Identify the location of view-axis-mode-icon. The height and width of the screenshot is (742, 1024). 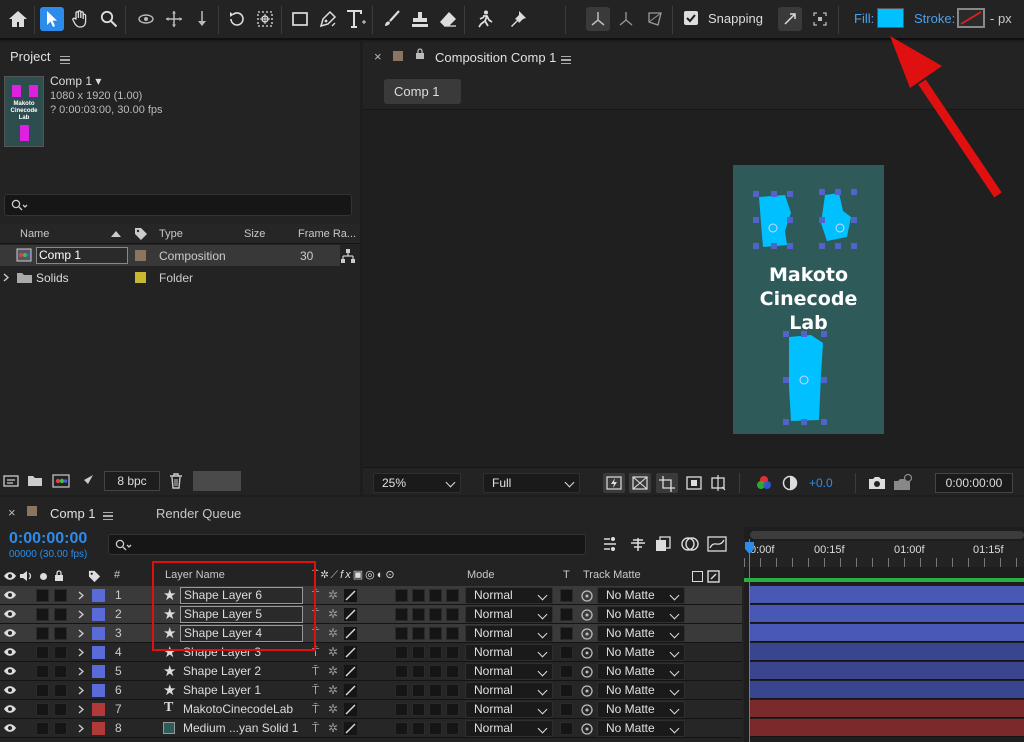
(655, 19).